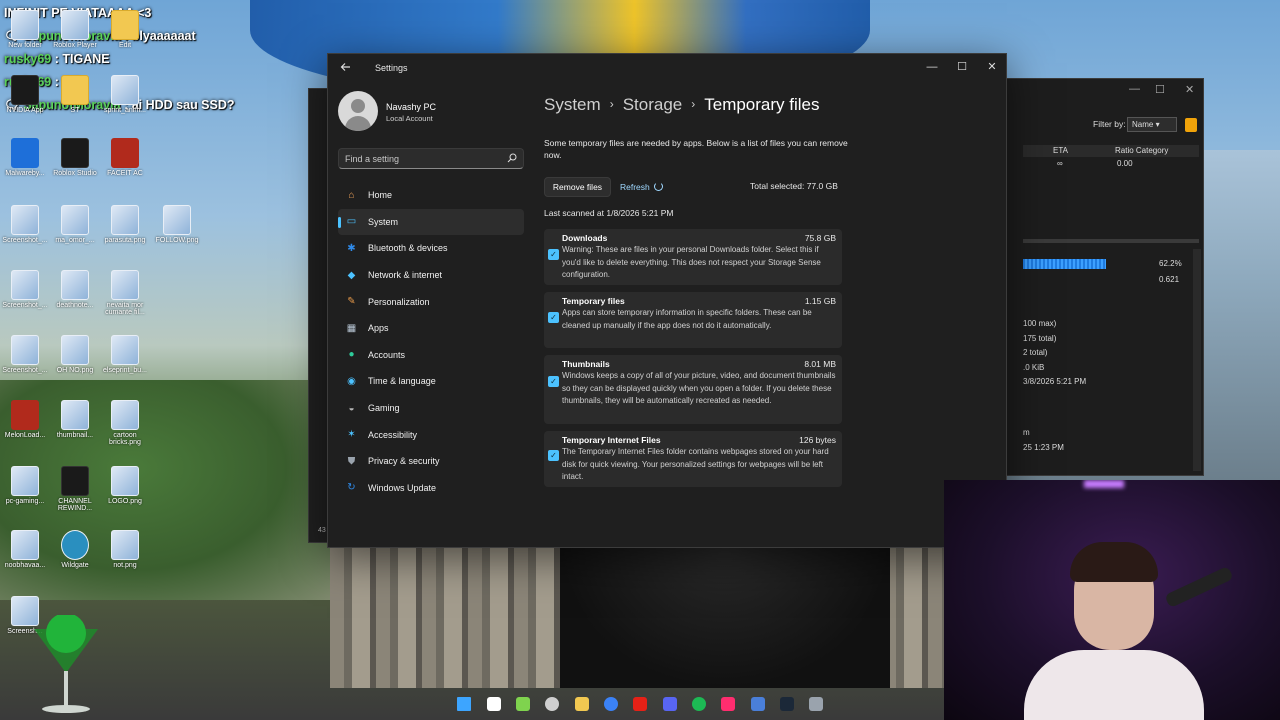 The width and height of the screenshot is (1280, 720). I want to click on desktop-icon-label: ST, so click(75, 110).